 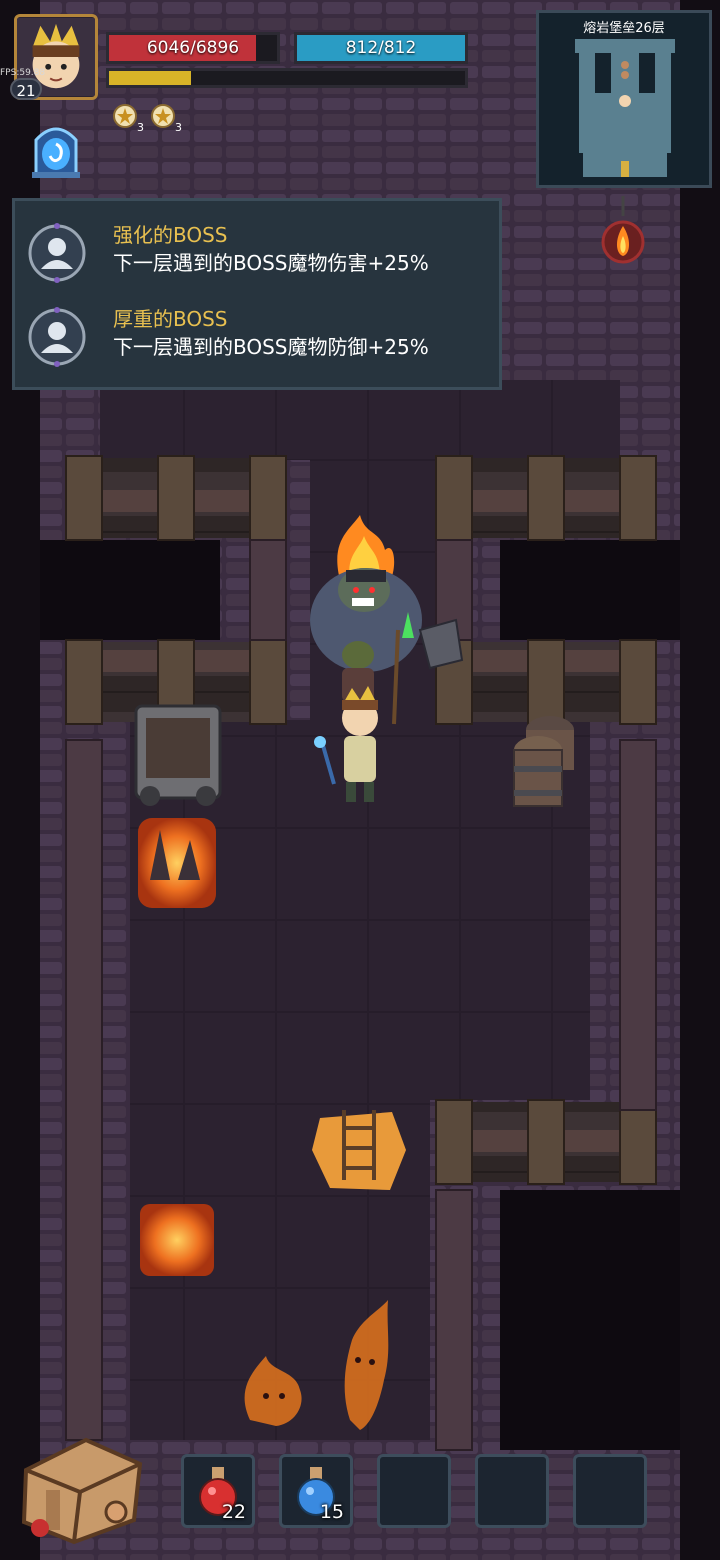 I want to click on modifier-description: 下一层遇到的BOSS魔物防御+25%, so click(x=271, y=347).